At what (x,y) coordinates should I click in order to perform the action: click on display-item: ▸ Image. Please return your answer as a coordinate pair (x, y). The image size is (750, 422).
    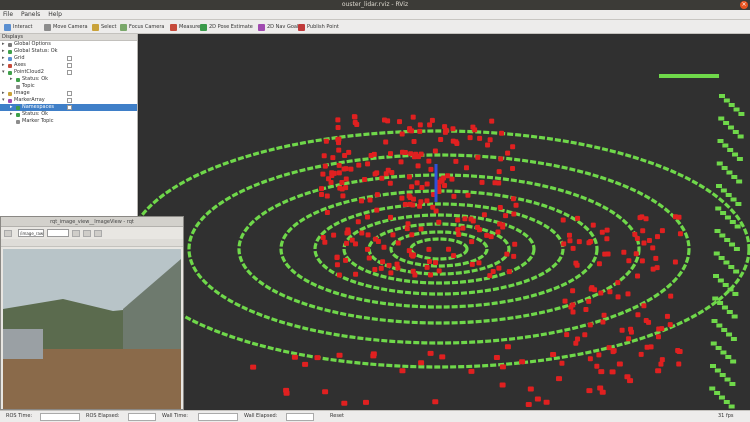
    Looking at the image, I should click on (68, 93).